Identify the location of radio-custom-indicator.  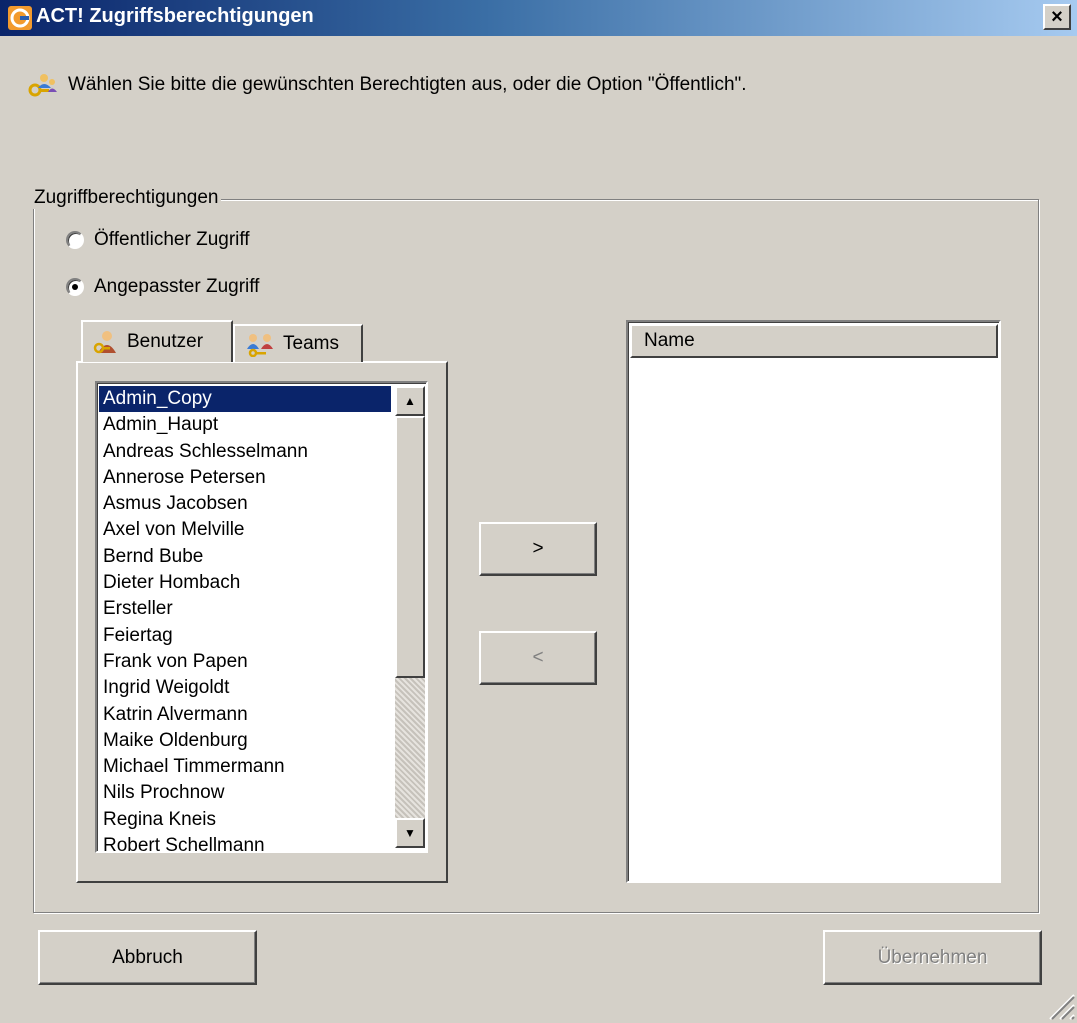
(75, 287).